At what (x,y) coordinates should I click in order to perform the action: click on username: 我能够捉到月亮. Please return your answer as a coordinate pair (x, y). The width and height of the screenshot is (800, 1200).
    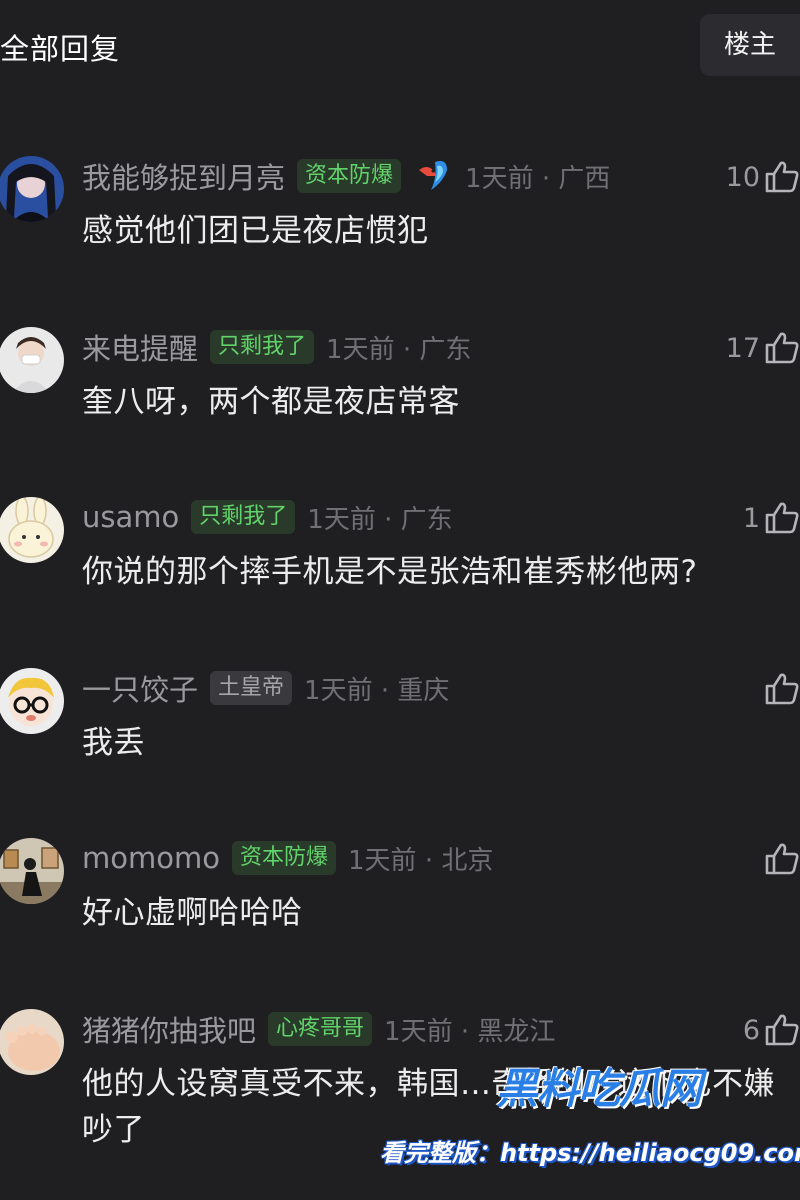
    Looking at the image, I should click on (183, 176).